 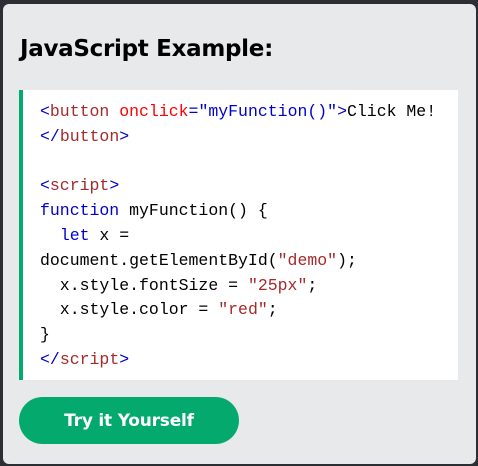 I want to click on code-token: Click Me!, so click(x=391, y=111).